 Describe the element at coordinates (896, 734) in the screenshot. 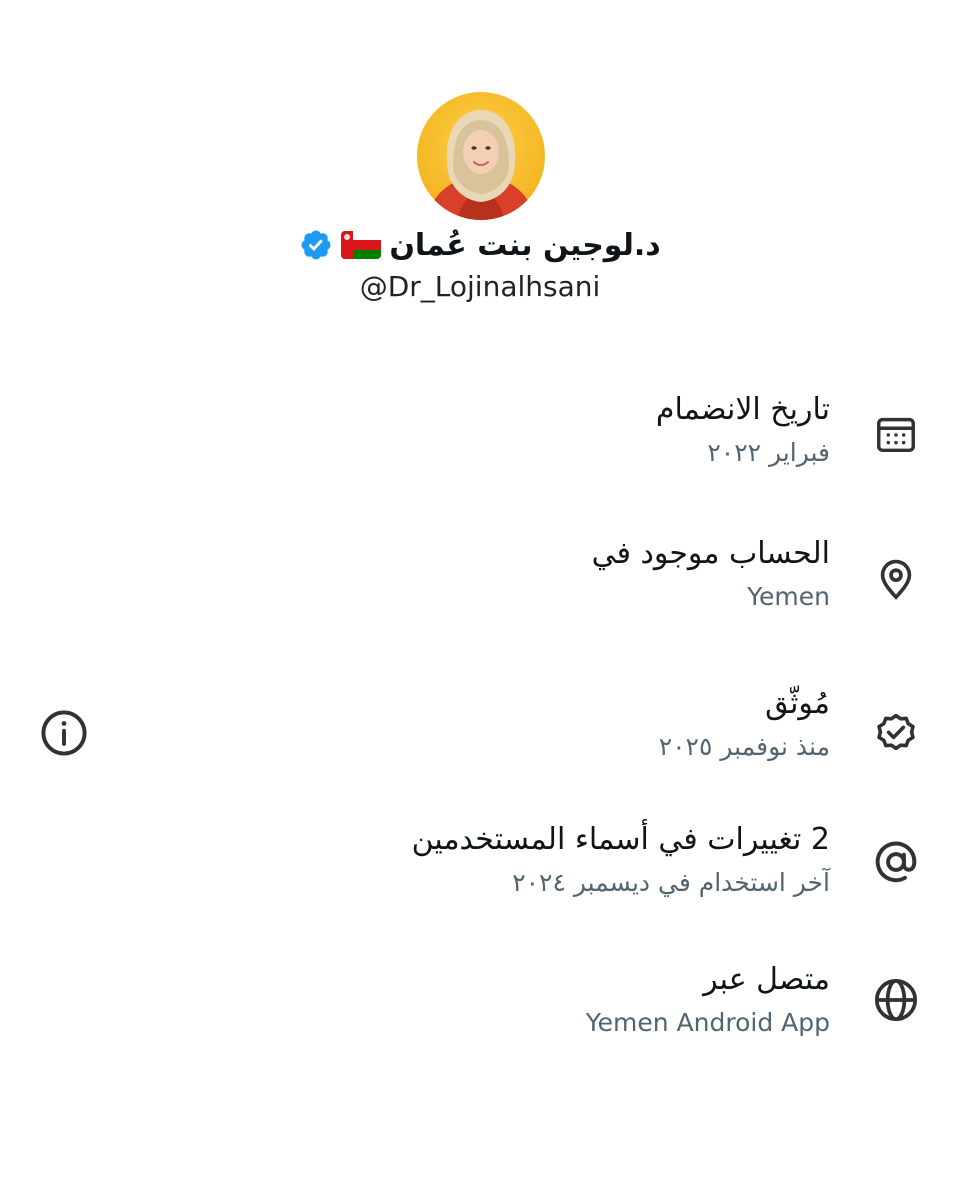

I see `verified-check-icon` at that location.